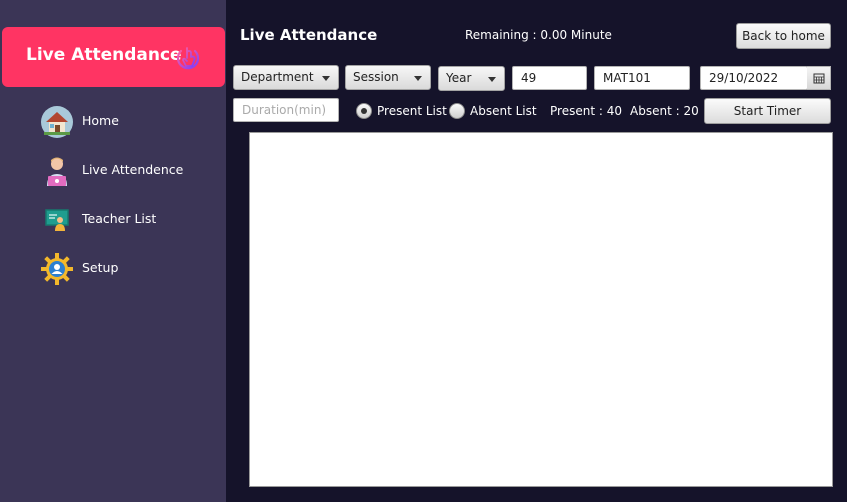 The width and height of the screenshot is (847, 502). I want to click on sidebar-item-setup: Setup, so click(130, 269).